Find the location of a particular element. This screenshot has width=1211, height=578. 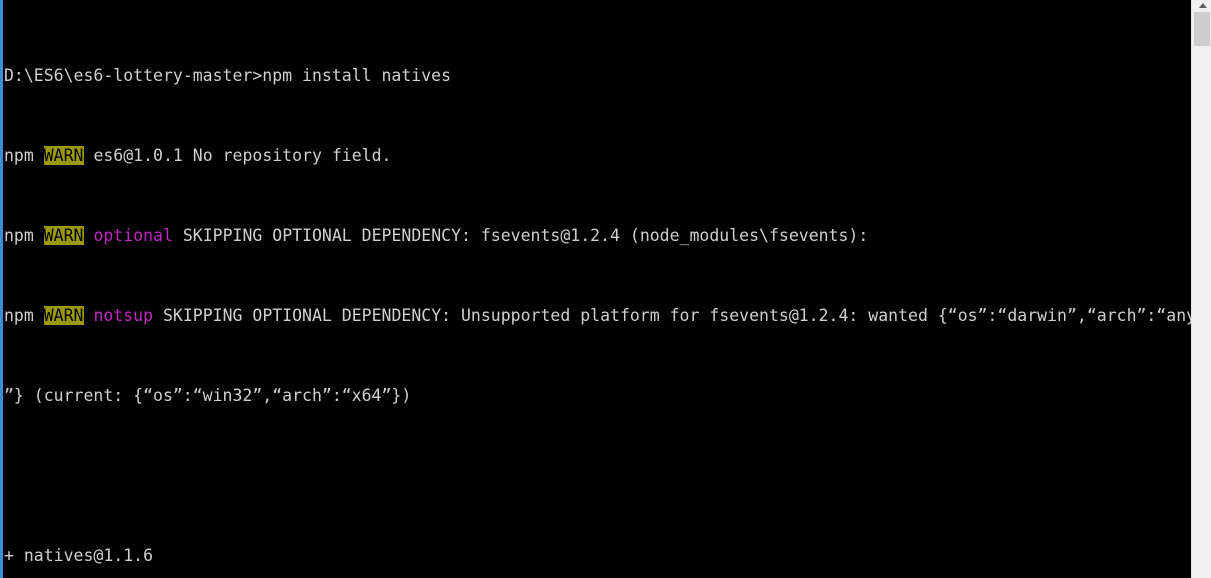

command-text-1: npm install natives is located at coordinates (357, 75).